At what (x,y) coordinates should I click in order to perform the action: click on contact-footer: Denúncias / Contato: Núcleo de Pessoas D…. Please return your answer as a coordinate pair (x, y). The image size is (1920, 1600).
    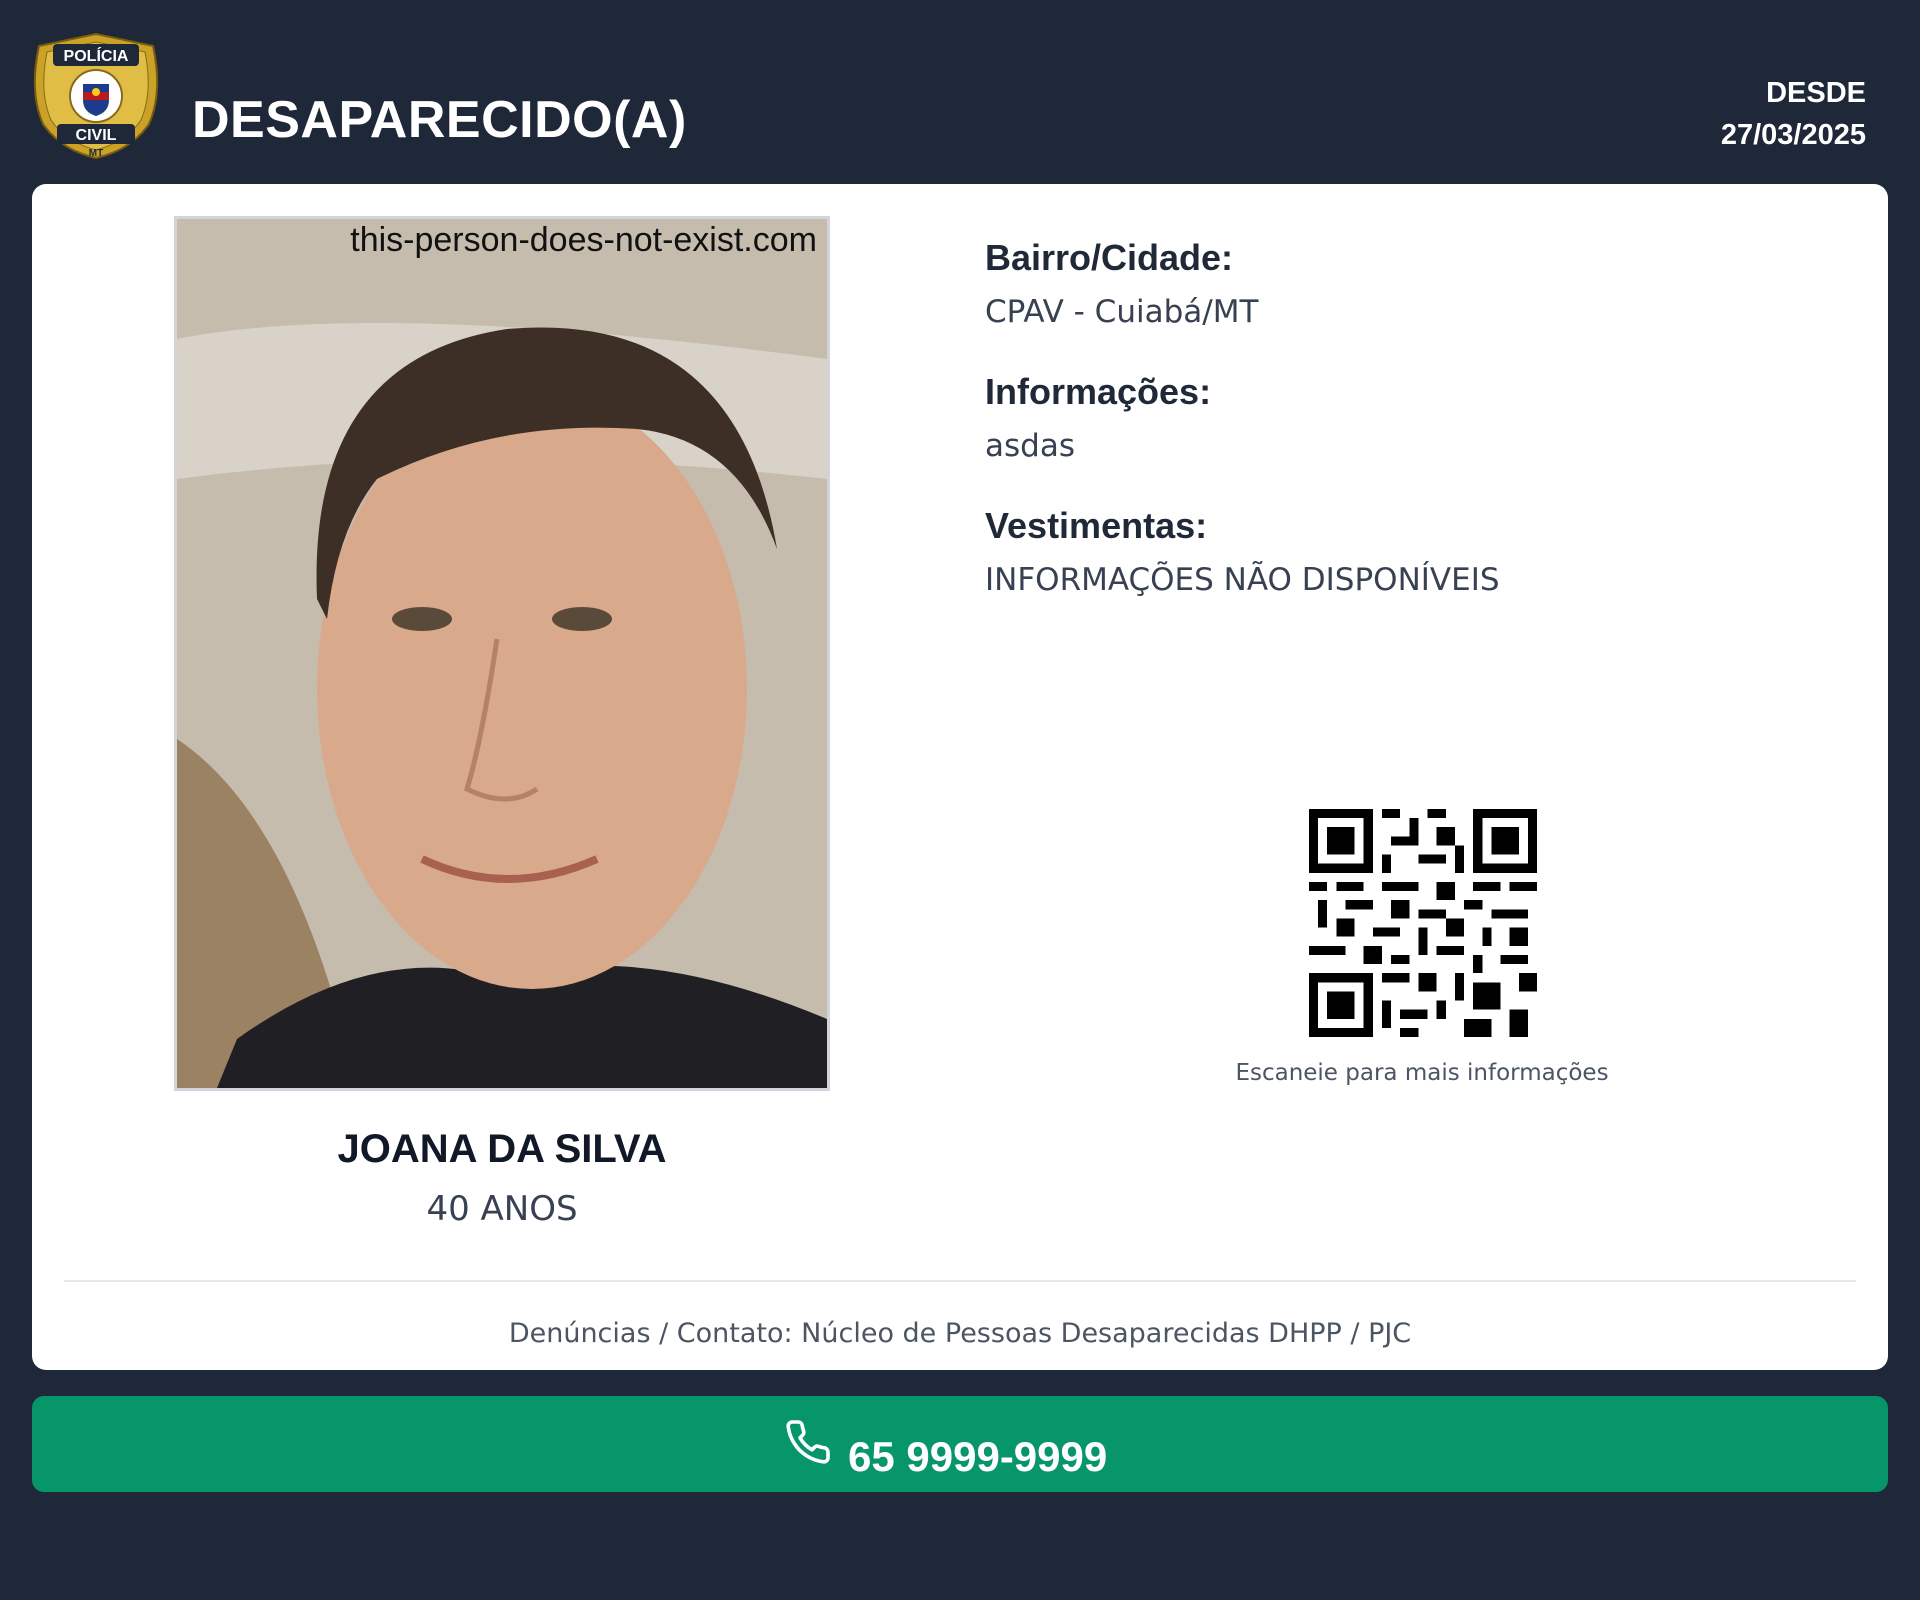
    Looking at the image, I should click on (960, 1333).